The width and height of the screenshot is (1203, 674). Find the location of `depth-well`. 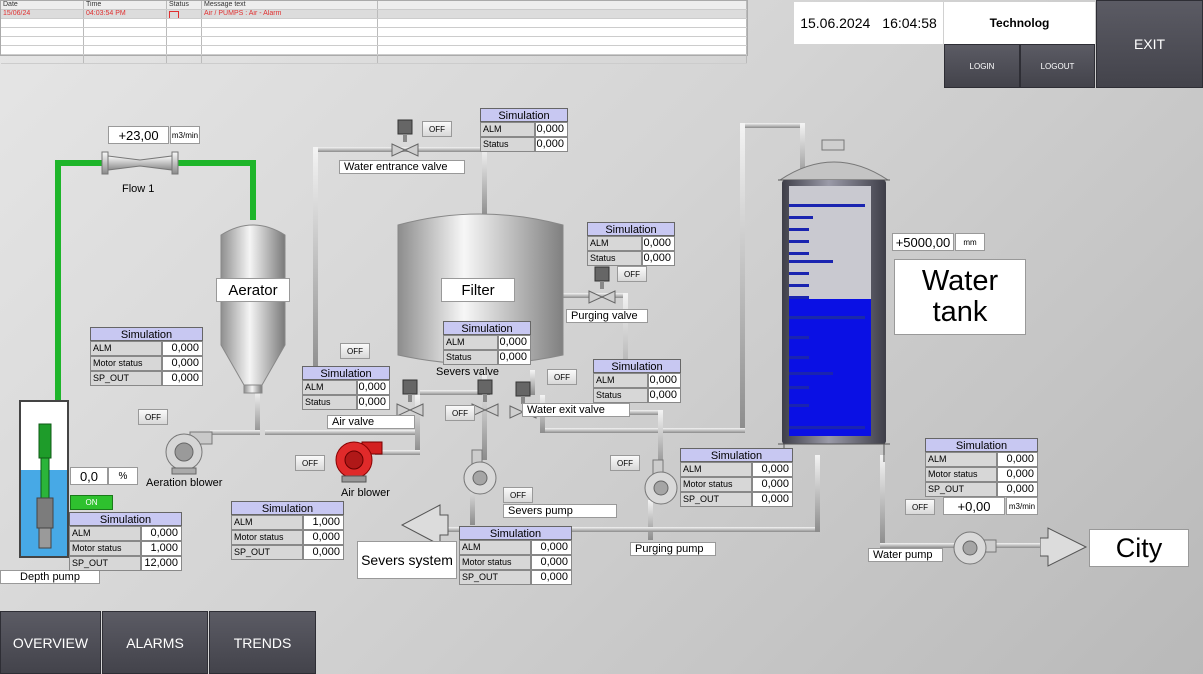

depth-well is located at coordinates (44, 479).